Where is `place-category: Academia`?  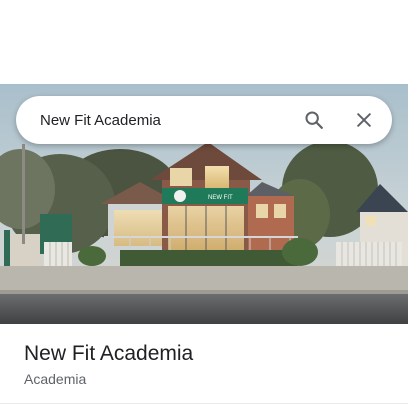 place-category: Academia is located at coordinates (55, 379).